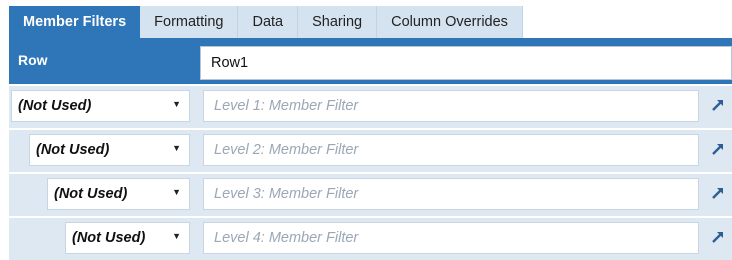 The height and width of the screenshot is (260, 732). I want to click on tab-member-filters: Member Filters, so click(75, 22).